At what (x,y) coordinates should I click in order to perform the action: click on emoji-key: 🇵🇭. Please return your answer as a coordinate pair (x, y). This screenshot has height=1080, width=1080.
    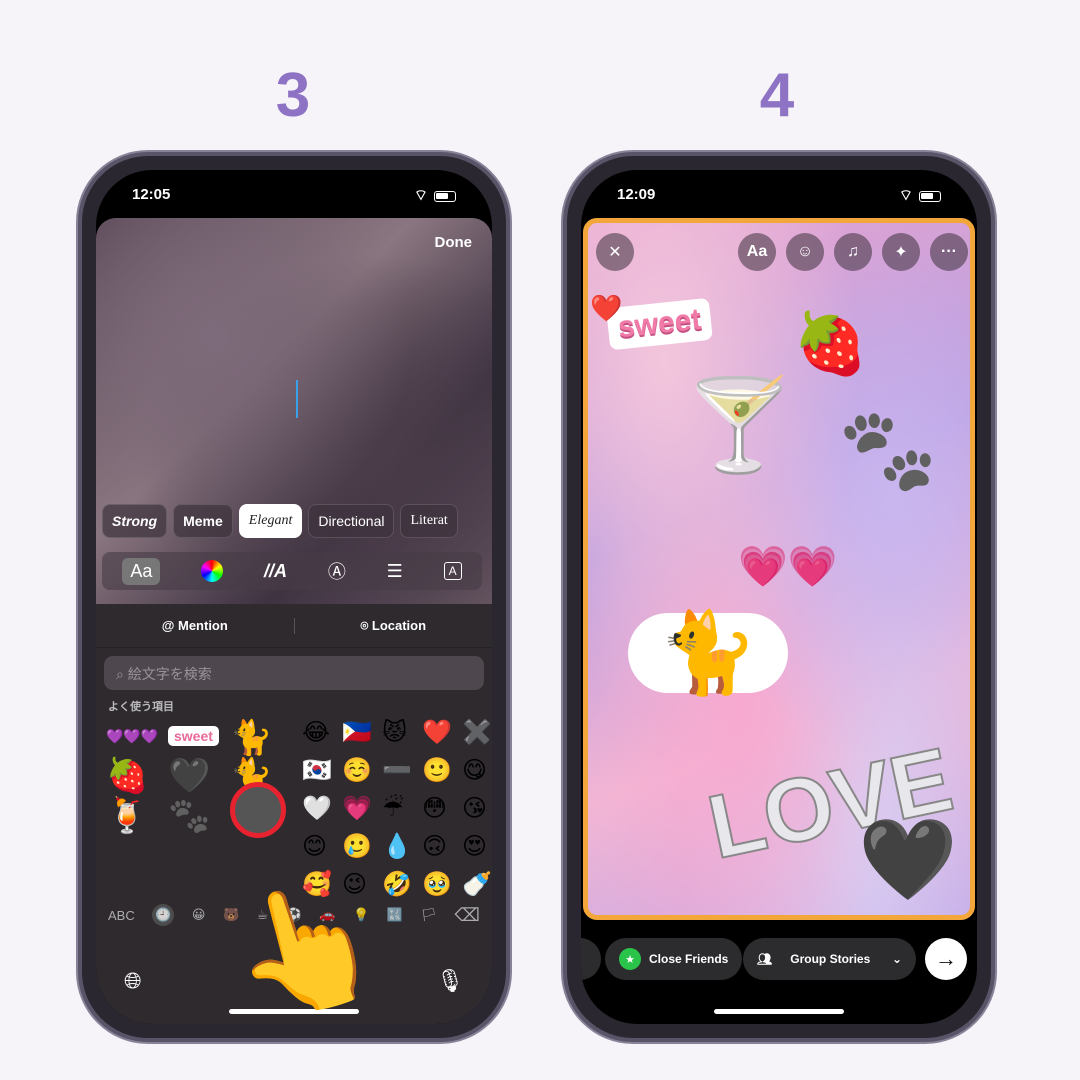
    Looking at the image, I should click on (357, 732).